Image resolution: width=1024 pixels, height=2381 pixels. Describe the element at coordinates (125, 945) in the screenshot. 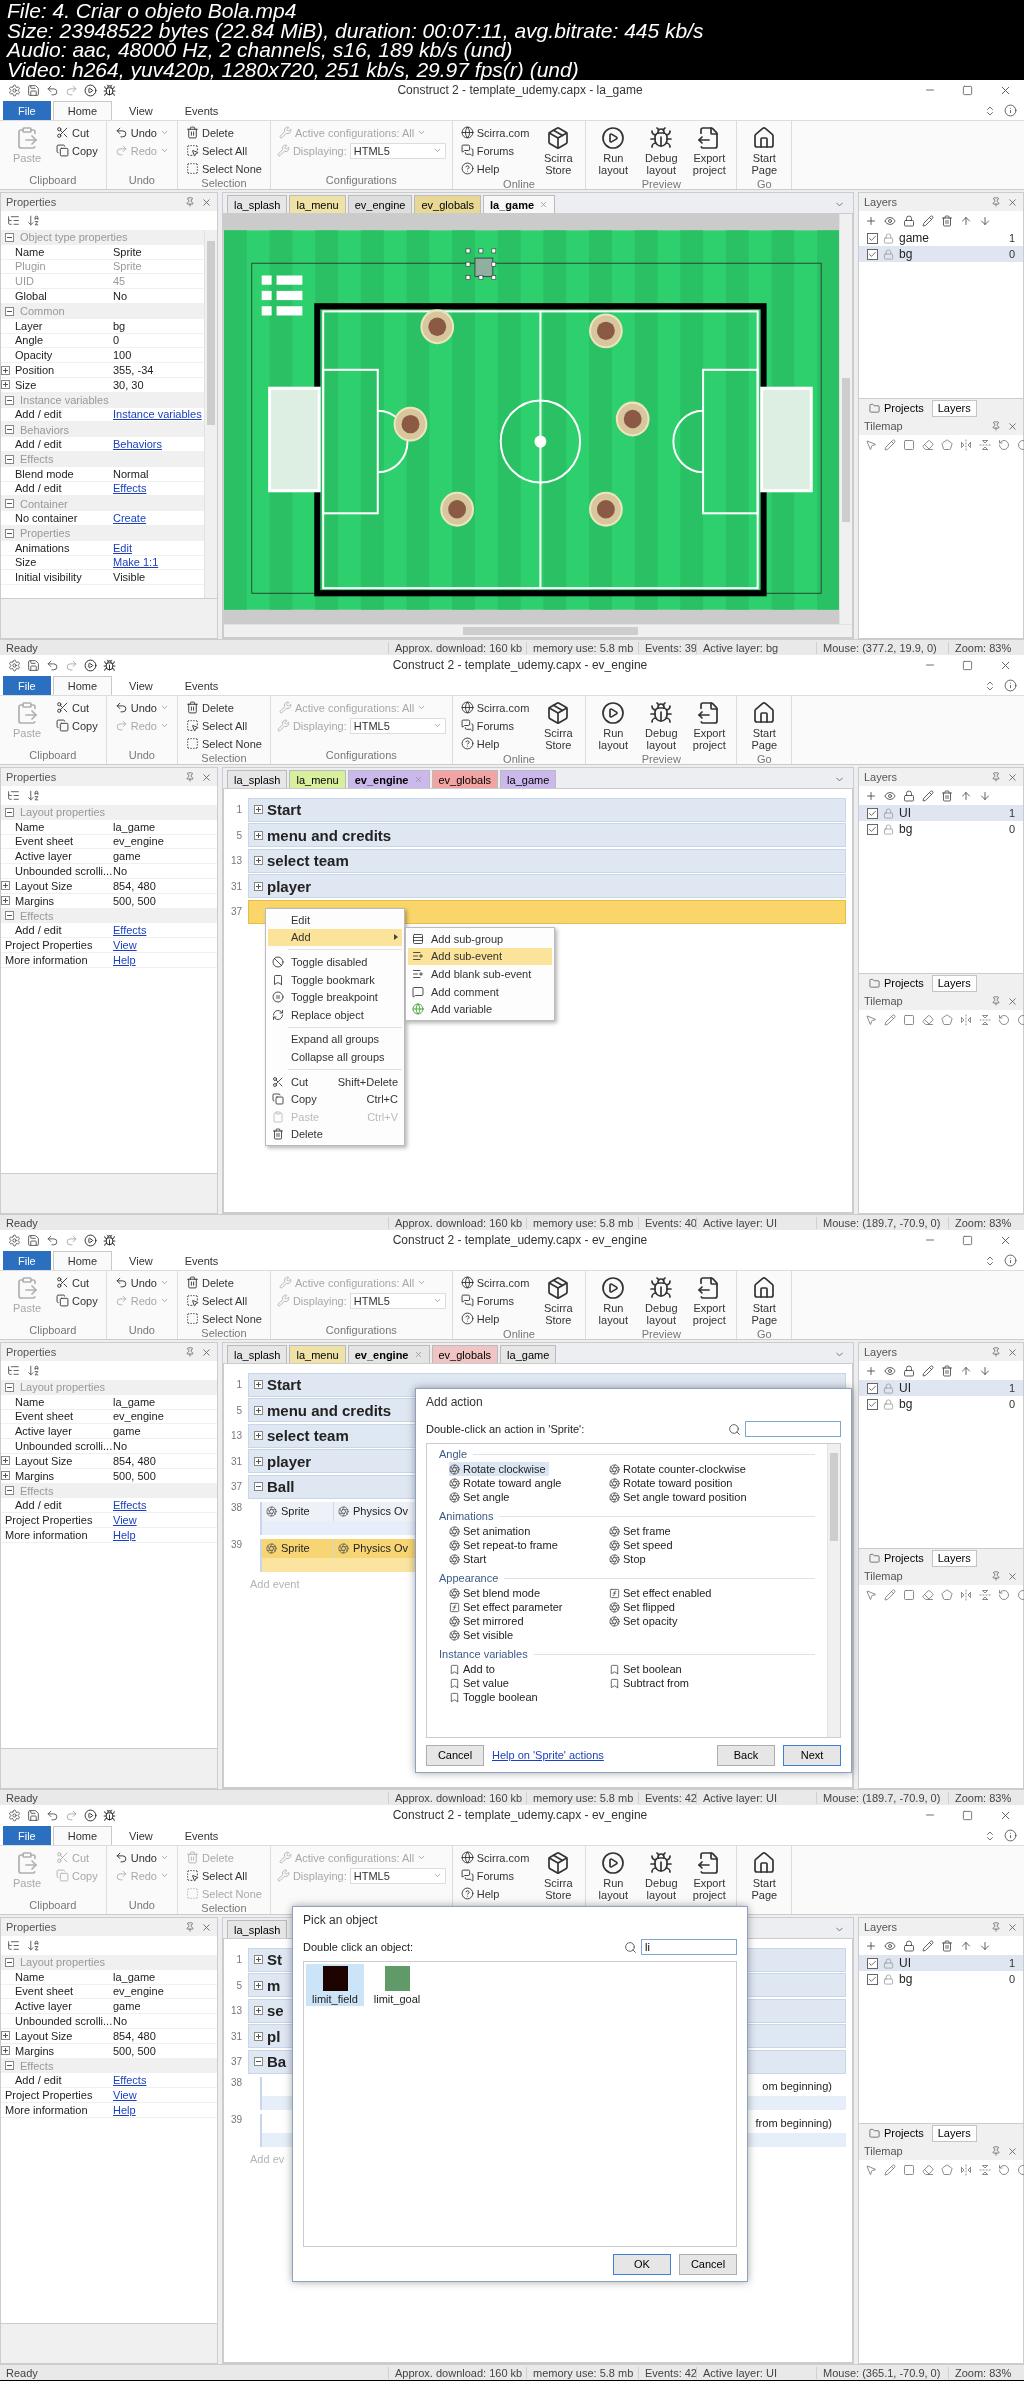

I see `property-link: View` at that location.